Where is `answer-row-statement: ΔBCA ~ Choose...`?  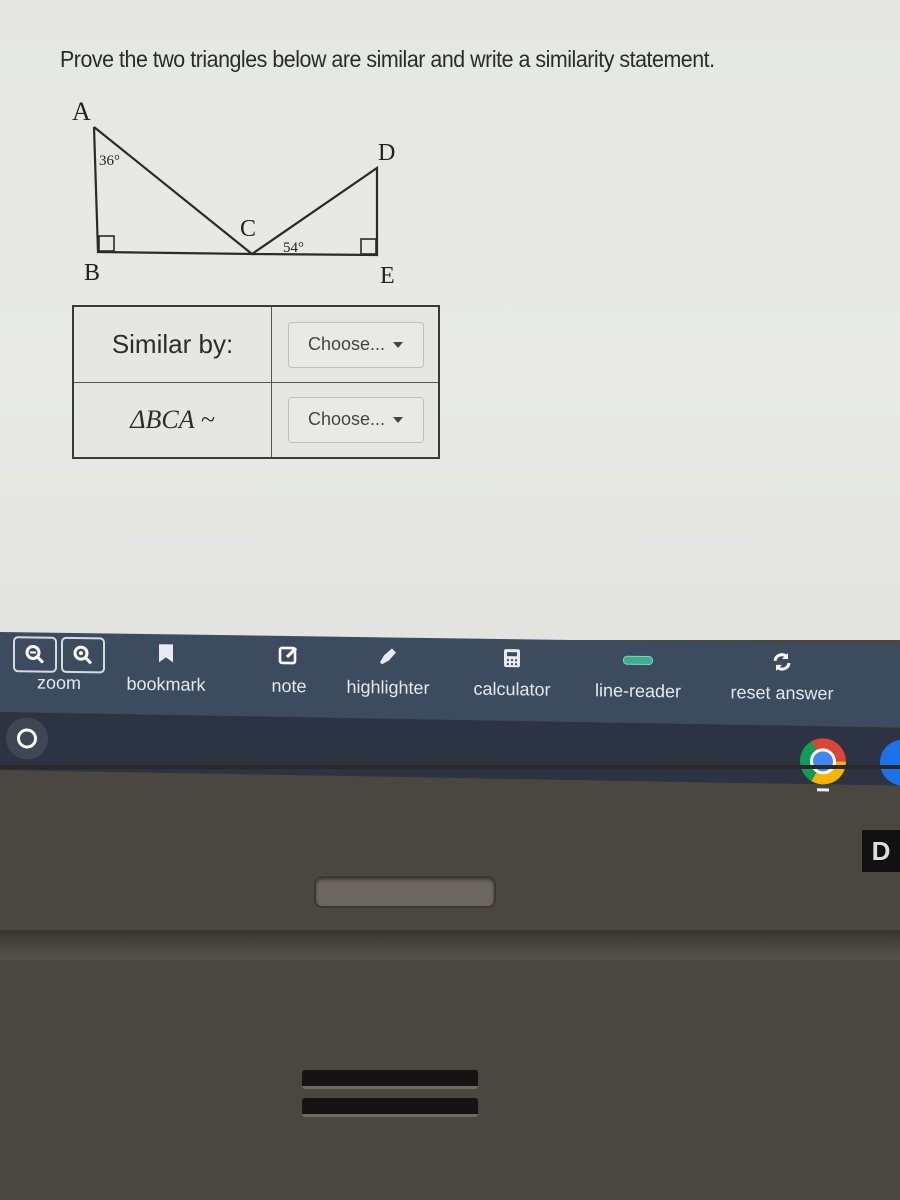
answer-row-statement: ΔBCA ~ Choose... is located at coordinates (256, 419).